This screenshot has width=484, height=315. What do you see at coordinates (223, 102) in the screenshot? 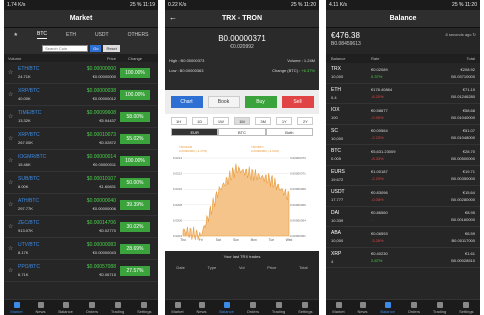
I see `book-button: Book` at bounding box center [223, 102].